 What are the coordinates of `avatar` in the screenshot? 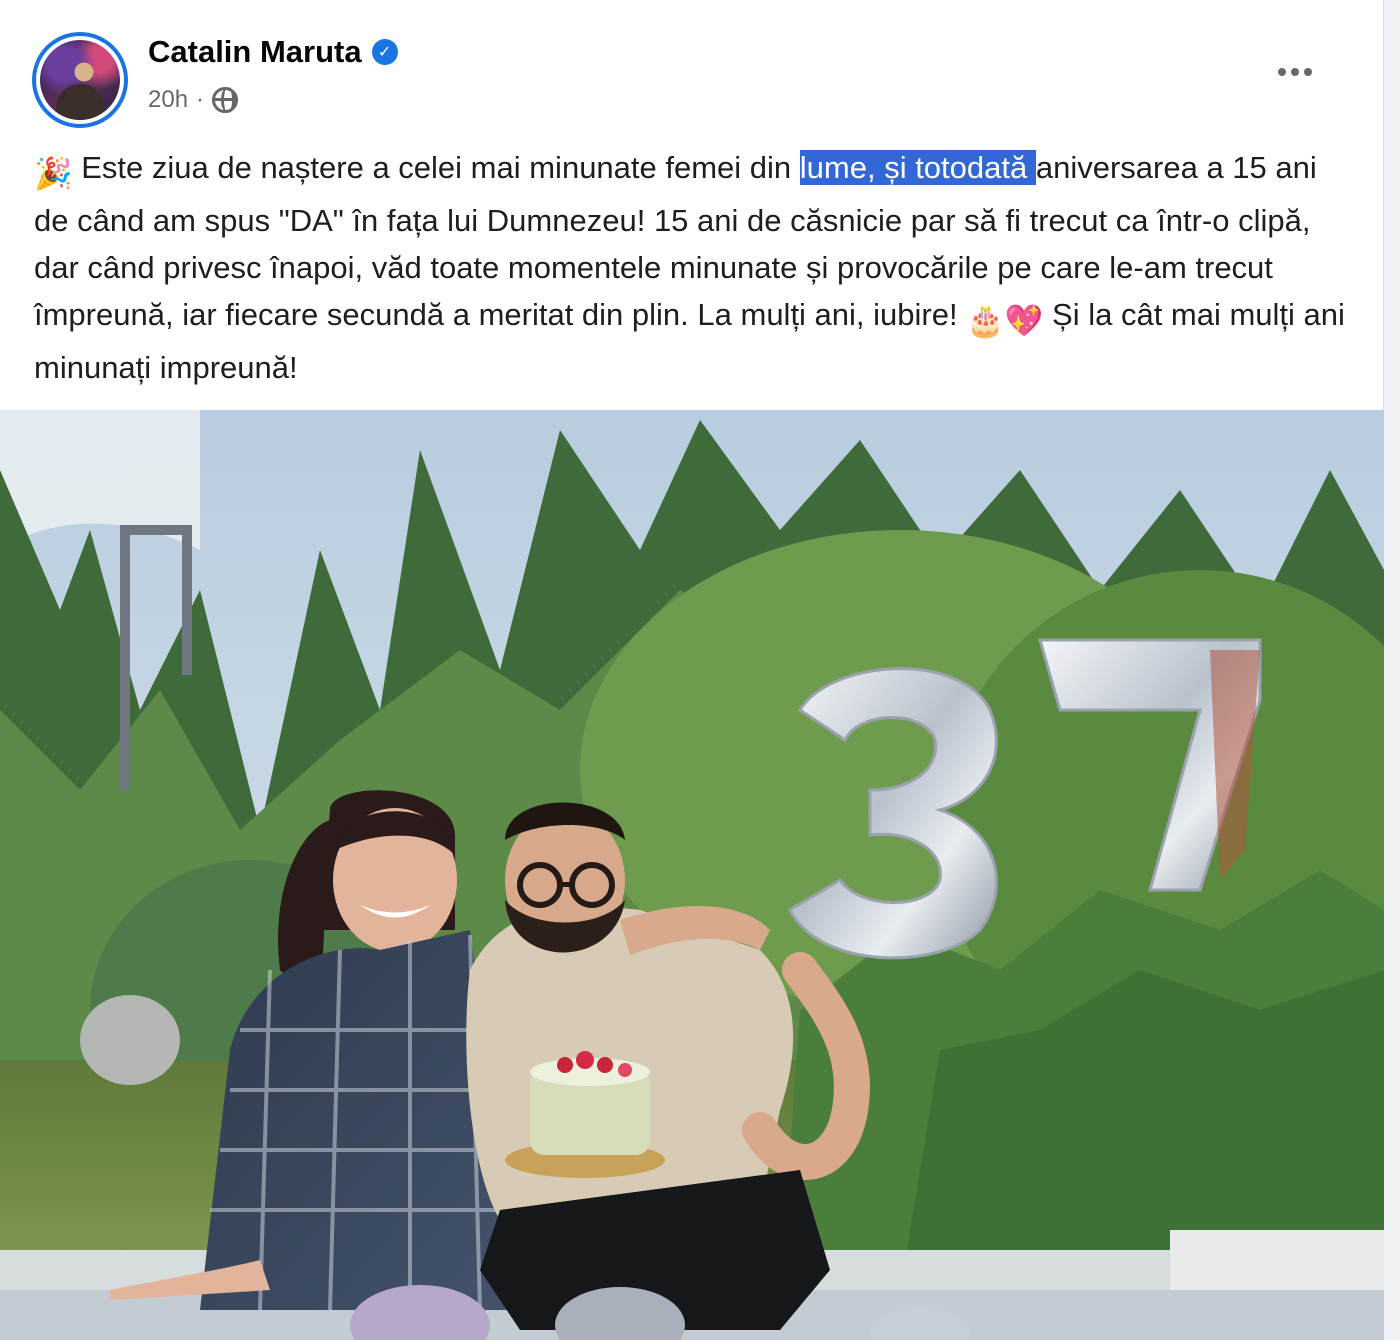 It's located at (80, 80).